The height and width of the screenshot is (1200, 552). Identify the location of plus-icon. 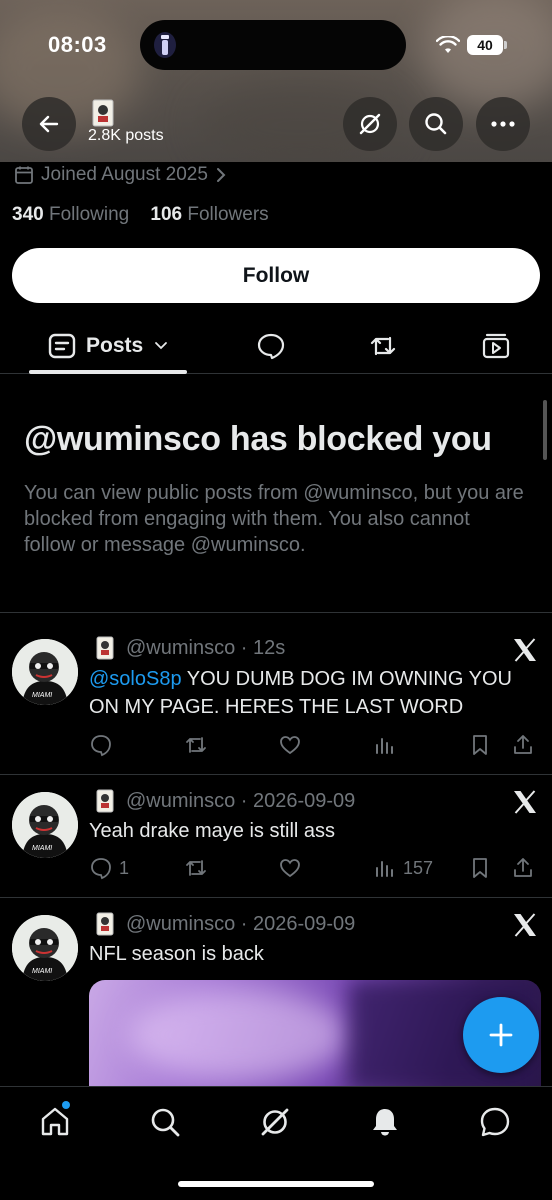
(501, 1035).